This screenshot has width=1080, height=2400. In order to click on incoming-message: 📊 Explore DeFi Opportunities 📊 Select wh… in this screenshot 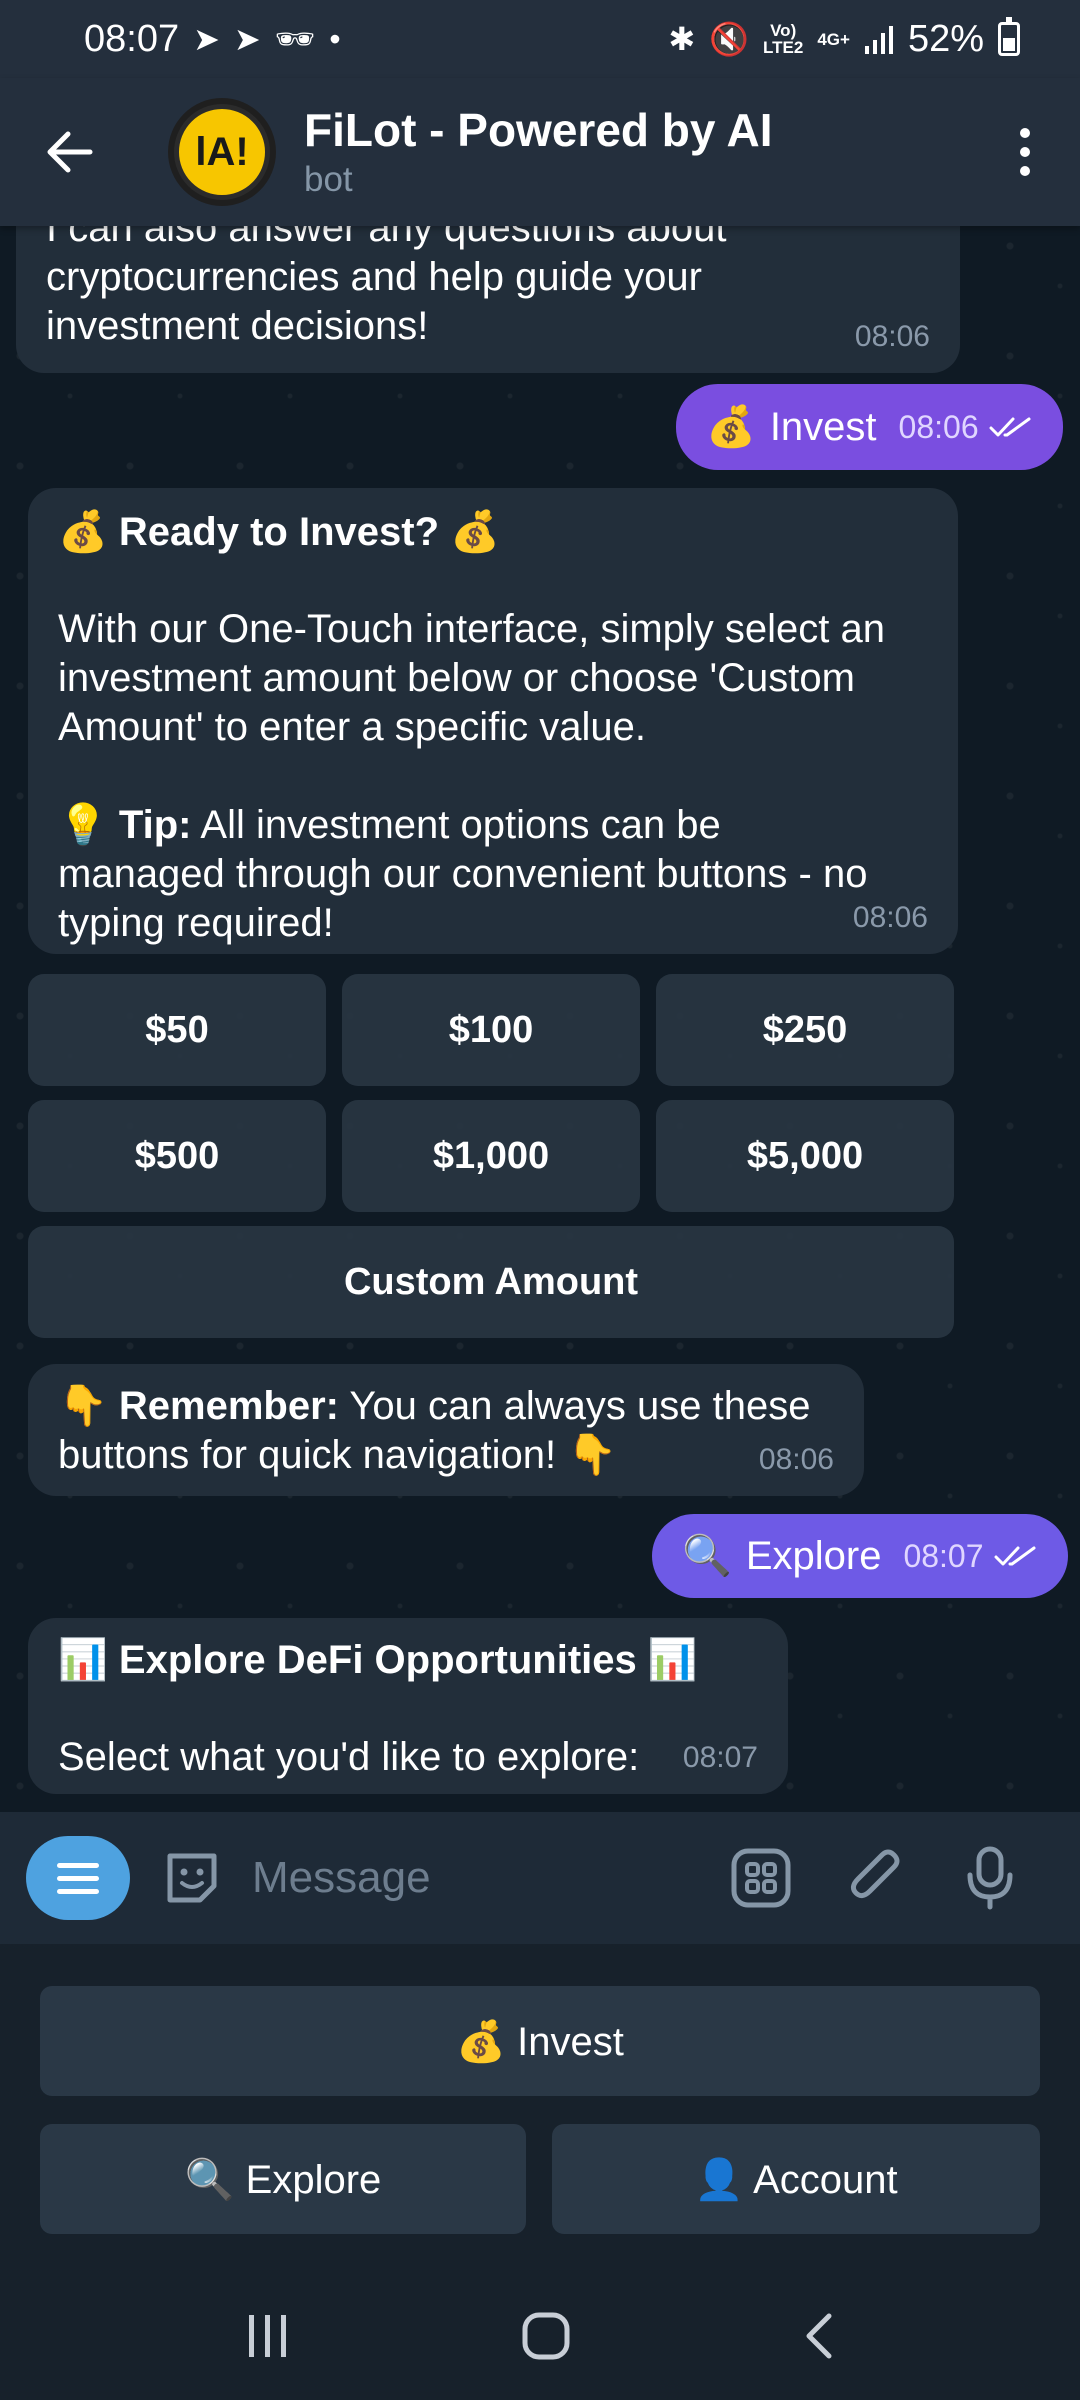, I will do `click(408, 1706)`.